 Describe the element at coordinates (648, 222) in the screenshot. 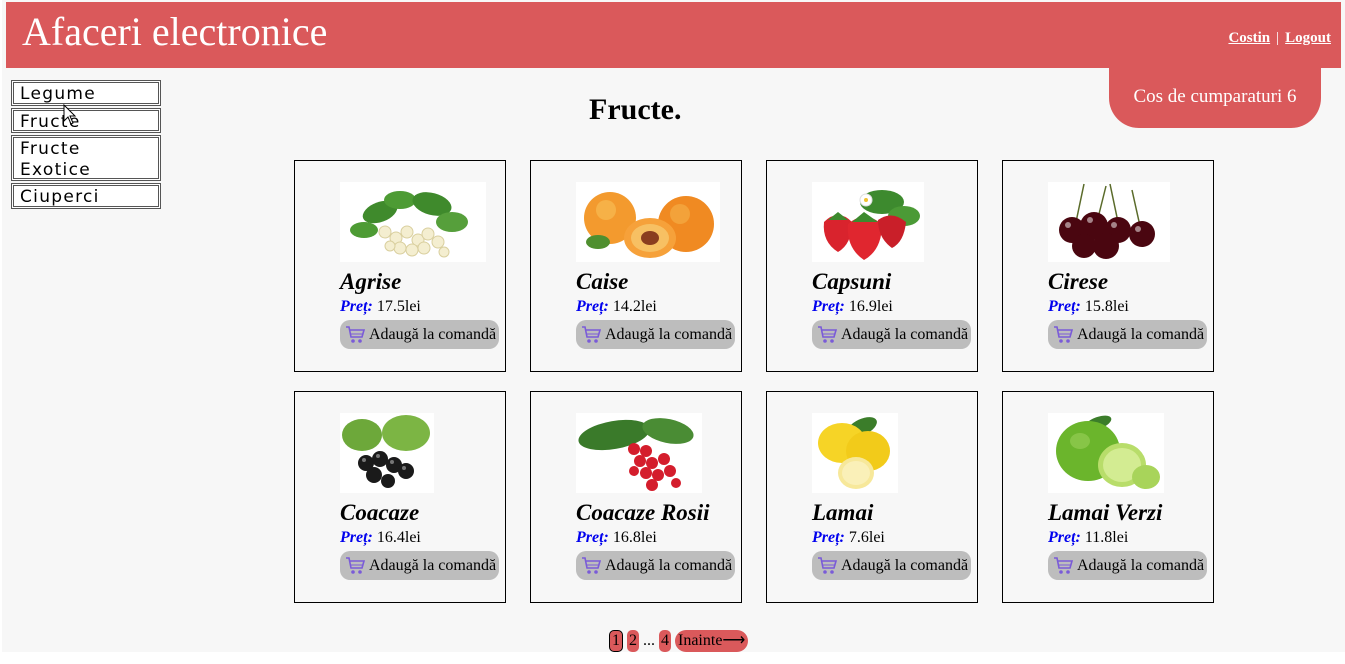

I see `apricot-image` at that location.